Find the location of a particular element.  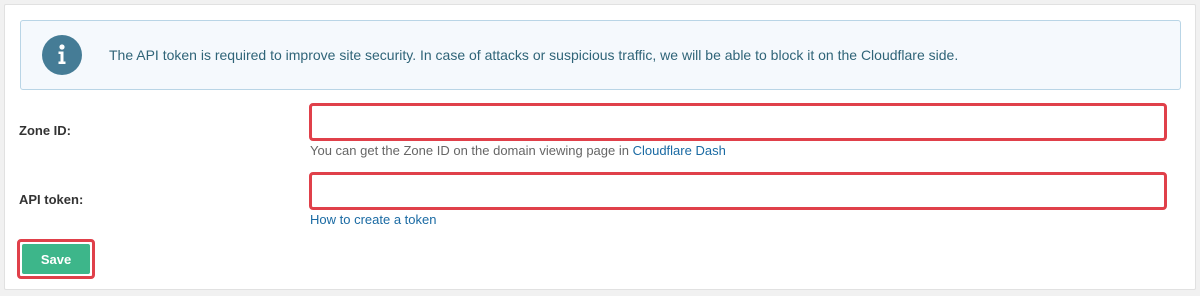

save-button-highlight: Save is located at coordinates (56, 259).